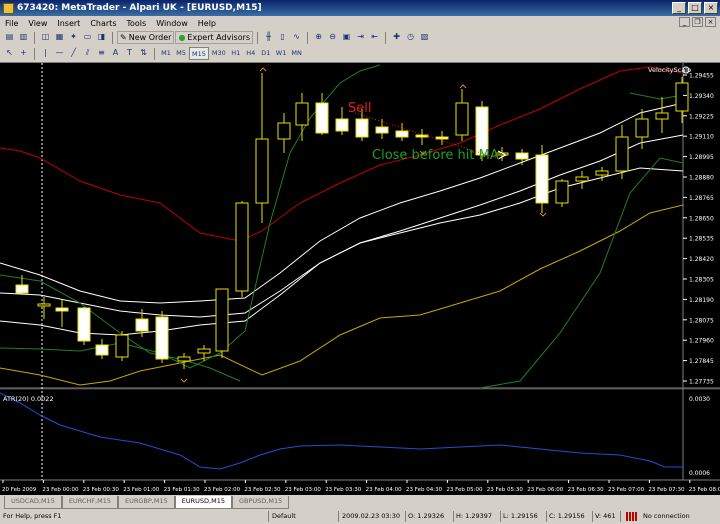 This screenshot has height=524, width=720. What do you see at coordinates (59, 53) in the screenshot?
I see `horizontal-line-icon: —` at bounding box center [59, 53].